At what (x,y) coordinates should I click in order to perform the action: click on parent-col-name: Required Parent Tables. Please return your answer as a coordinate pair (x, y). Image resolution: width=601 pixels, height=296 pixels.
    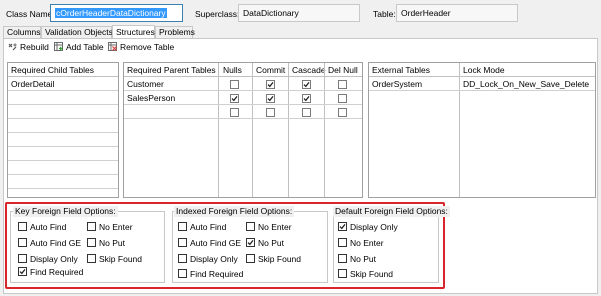
    Looking at the image, I should click on (171, 70).